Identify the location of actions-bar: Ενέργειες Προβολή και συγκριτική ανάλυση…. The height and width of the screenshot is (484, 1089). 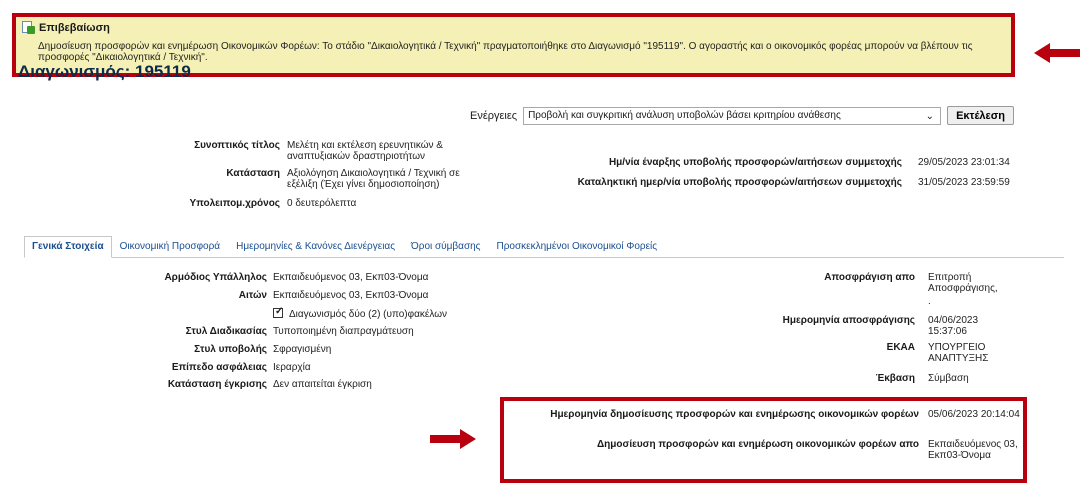
(742, 115).